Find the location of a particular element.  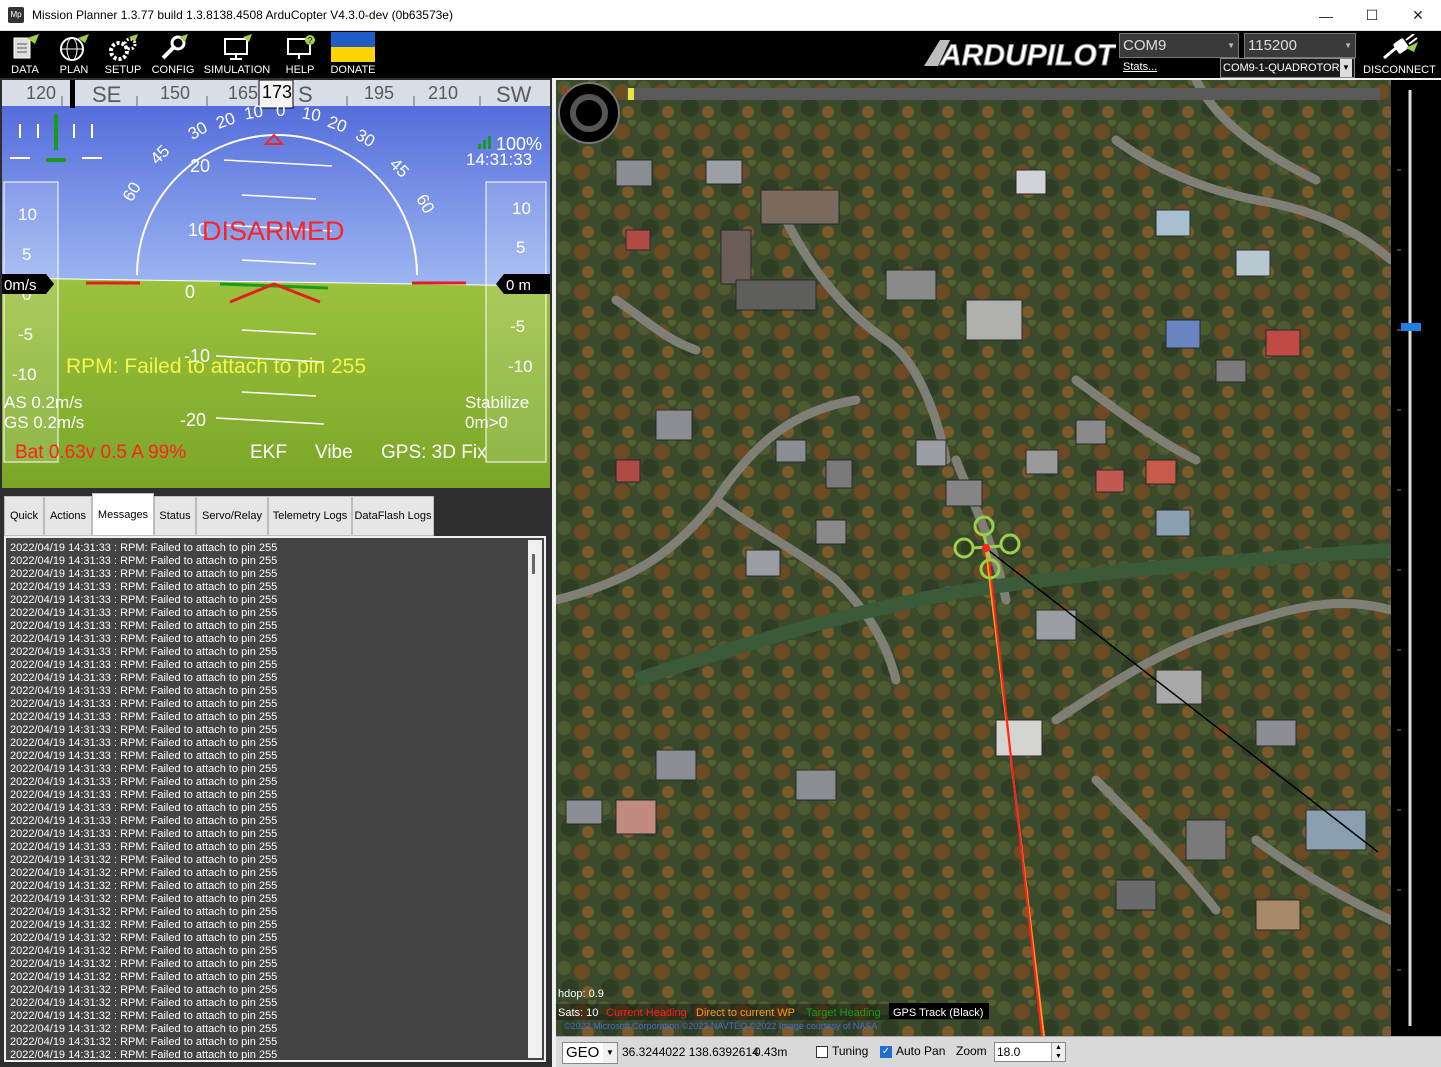

zoom-value: 18.0 is located at coordinates (1009, 1052).